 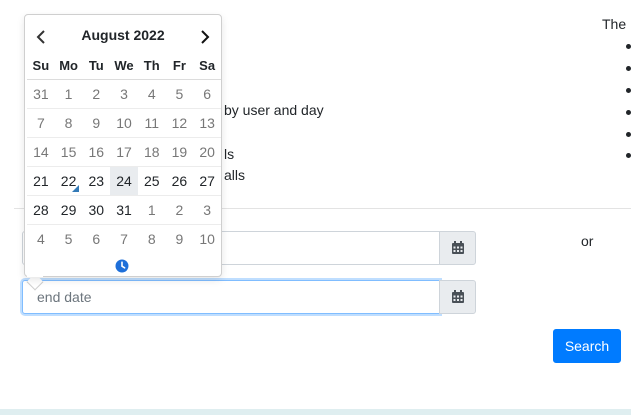 What do you see at coordinates (35, 275) in the screenshot?
I see `datepicker-pointer-joint` at bounding box center [35, 275].